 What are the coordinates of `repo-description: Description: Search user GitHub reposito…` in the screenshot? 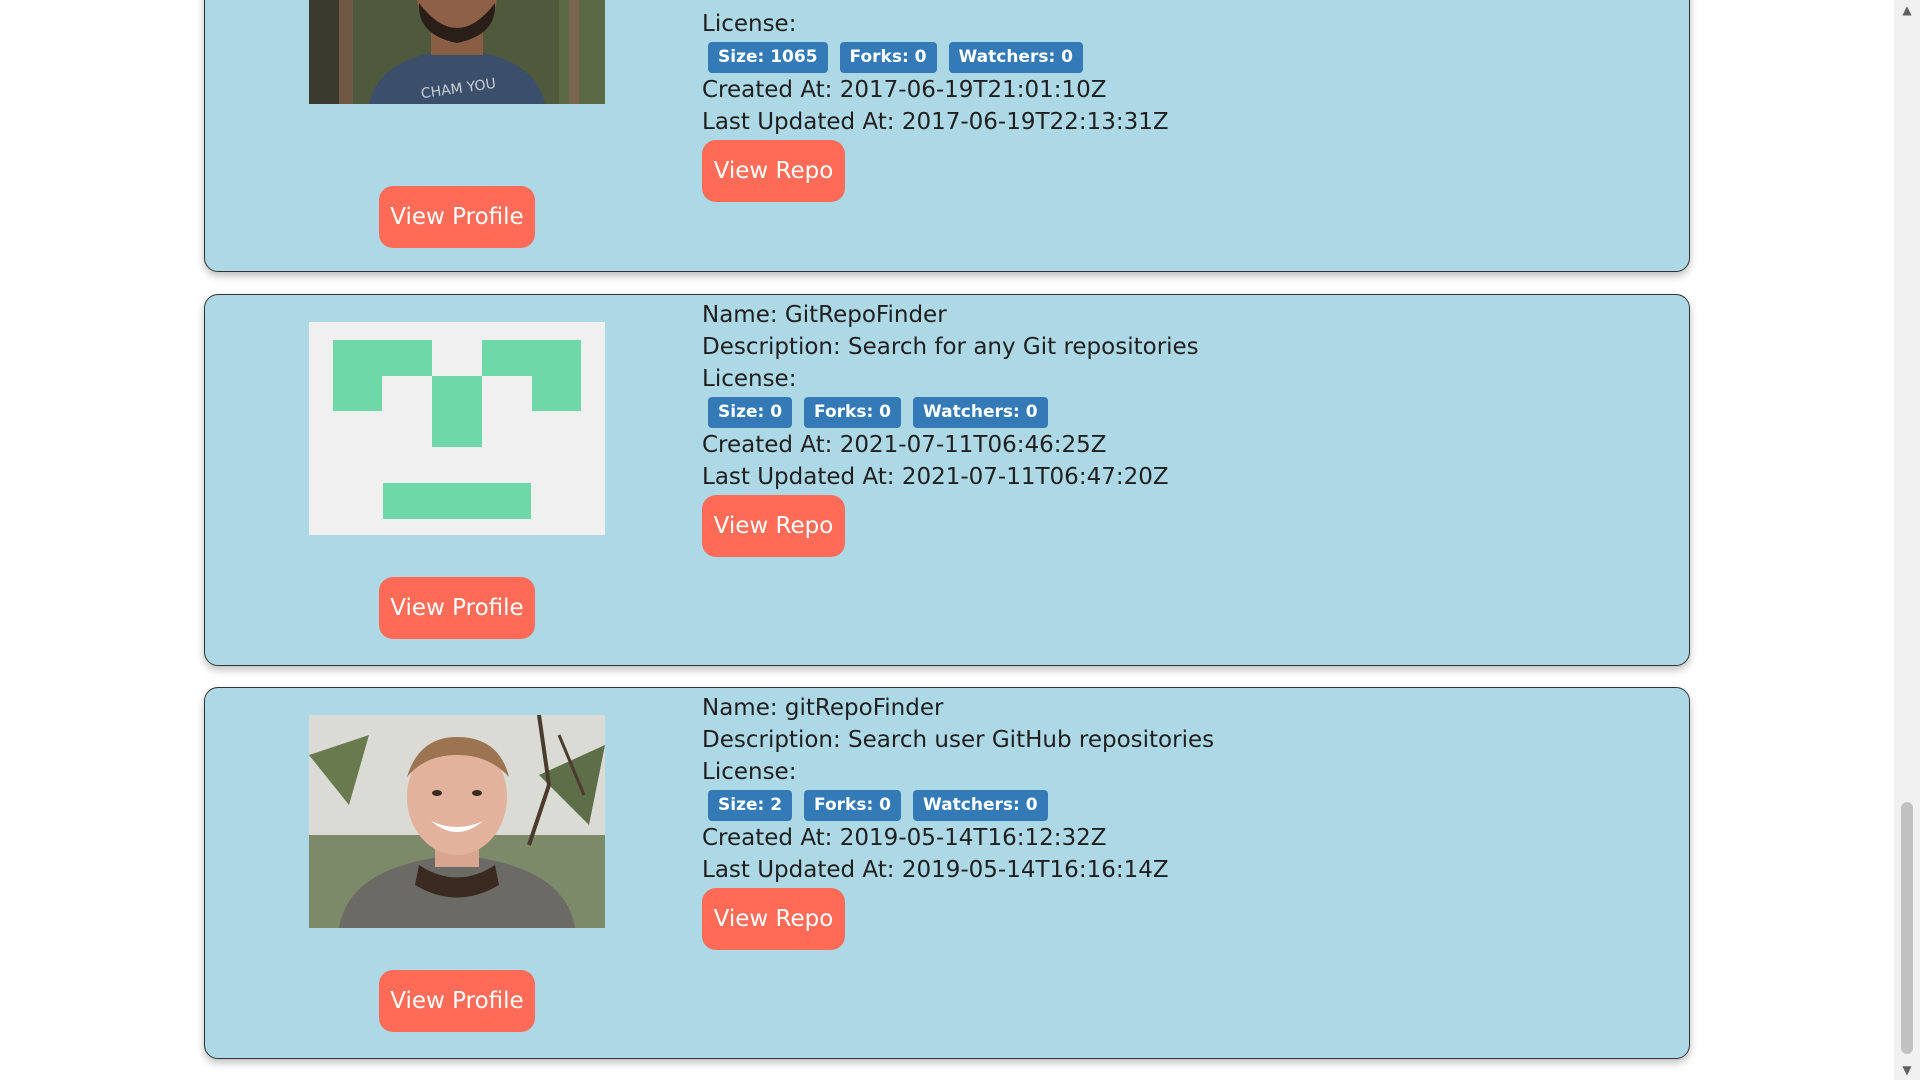 It's located at (958, 740).